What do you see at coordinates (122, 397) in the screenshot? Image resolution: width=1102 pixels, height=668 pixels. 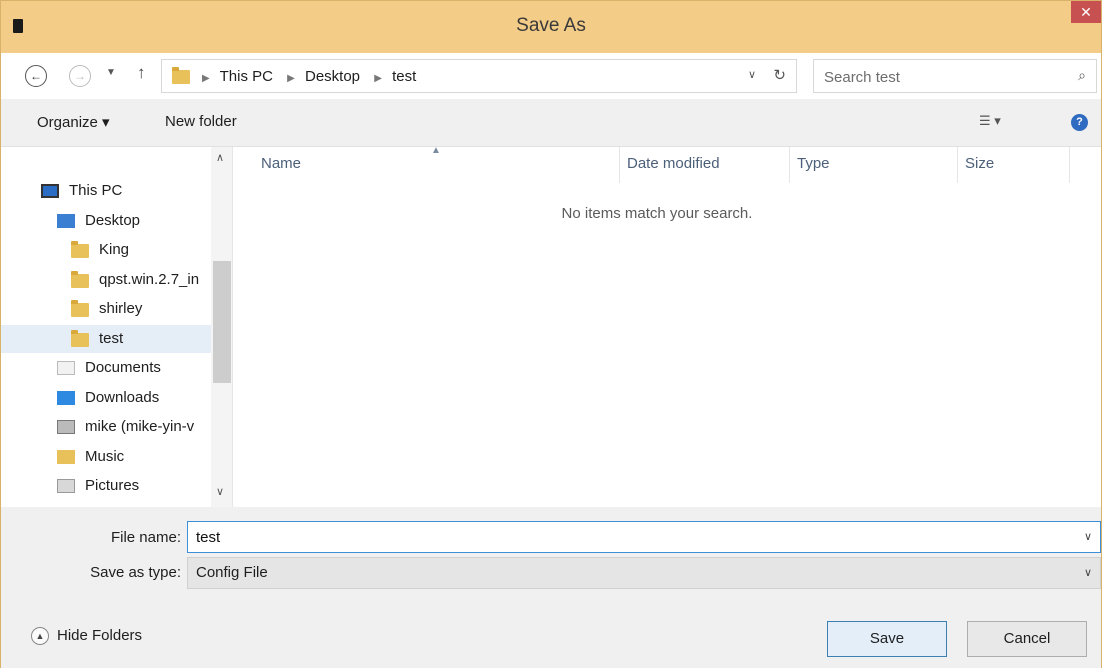 I see `nav-item-label: Downloads` at bounding box center [122, 397].